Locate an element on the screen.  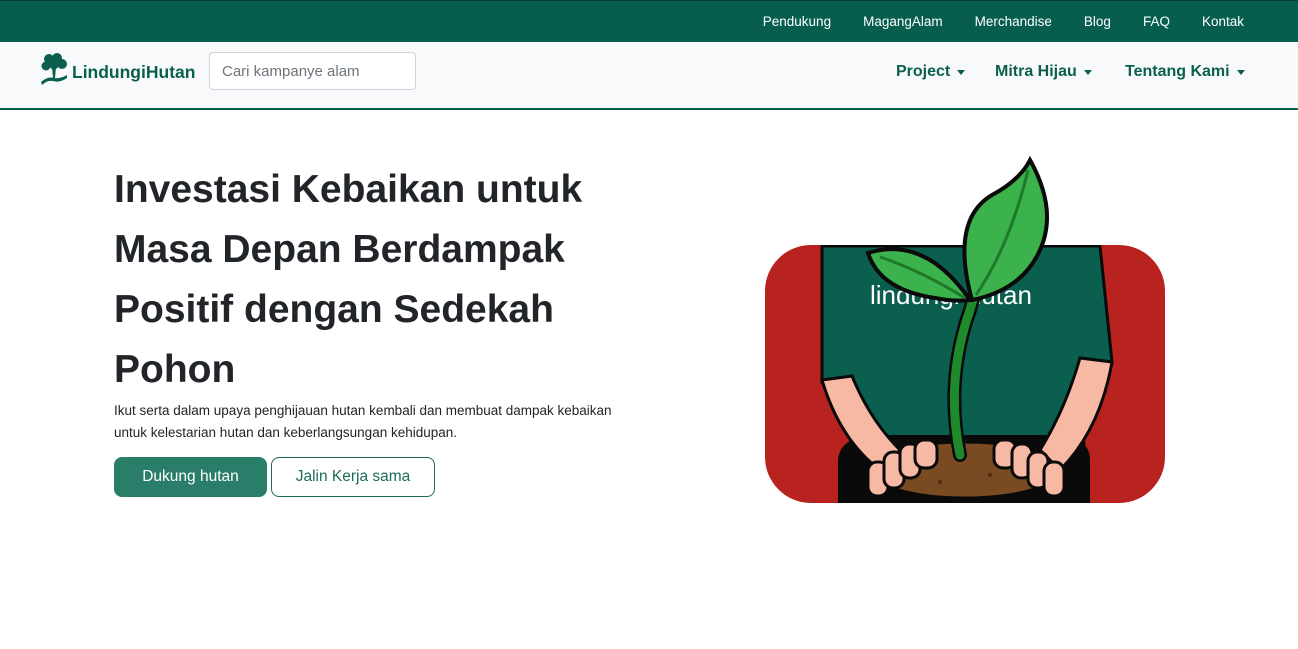
hero-title-line: Positif dengan Sedekah is located at coordinates (334, 309).